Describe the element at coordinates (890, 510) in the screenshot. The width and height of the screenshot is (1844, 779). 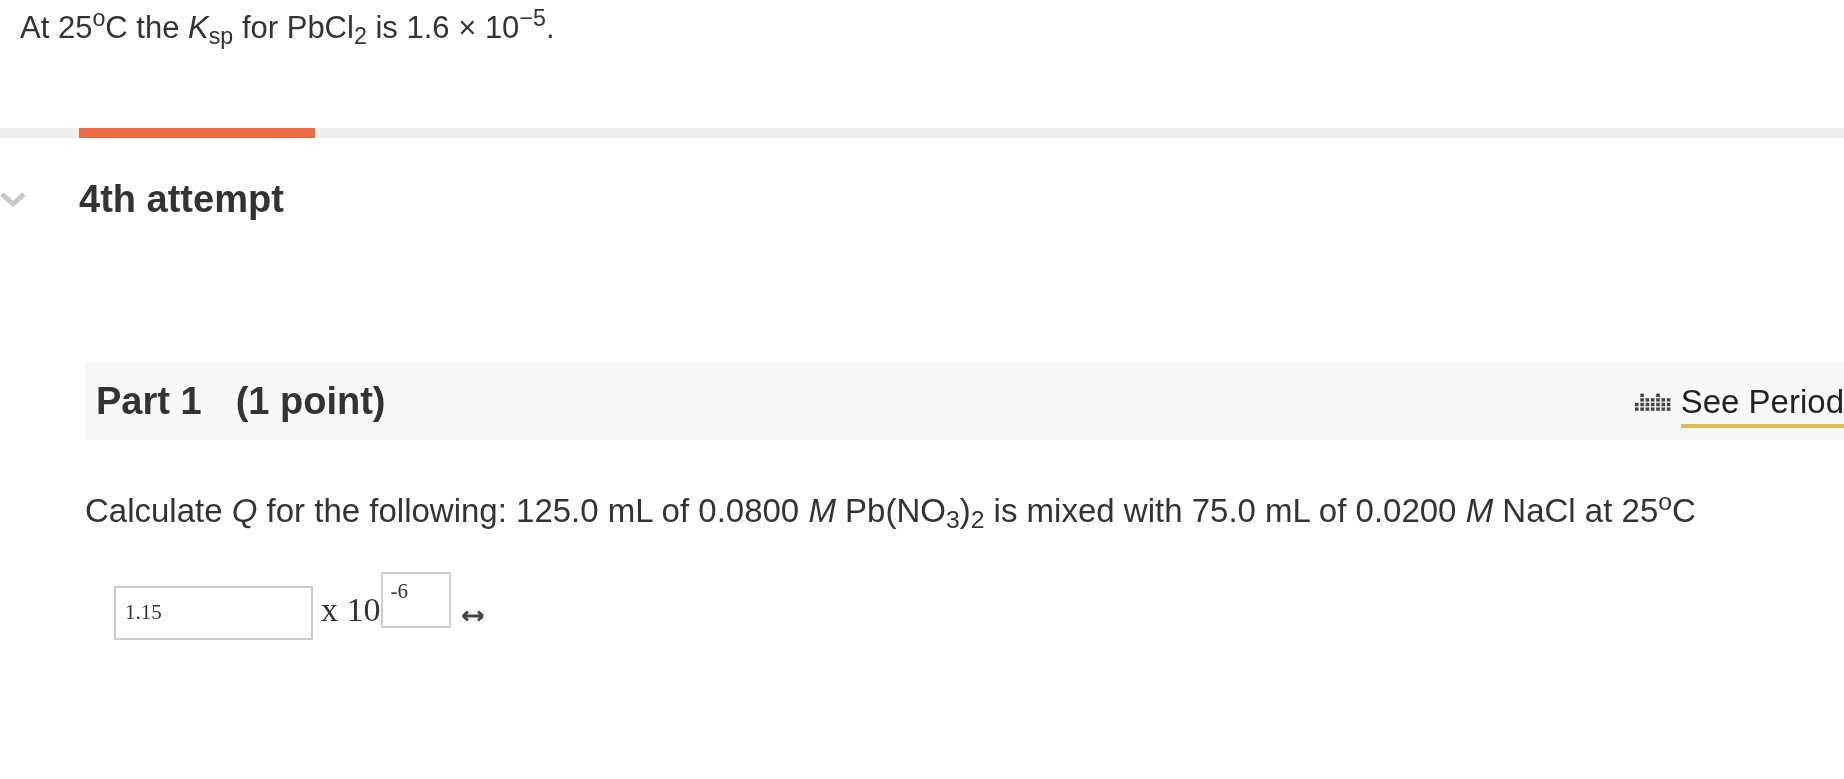
I see `question-text: Calculate Q for the following: 125.0 mL of 0.0800 M Pb(NO$_{3}$)$_{2}$ is mixed with 75.0 mL of 0.0200 M NaCl at 25$^{o}$C` at that location.